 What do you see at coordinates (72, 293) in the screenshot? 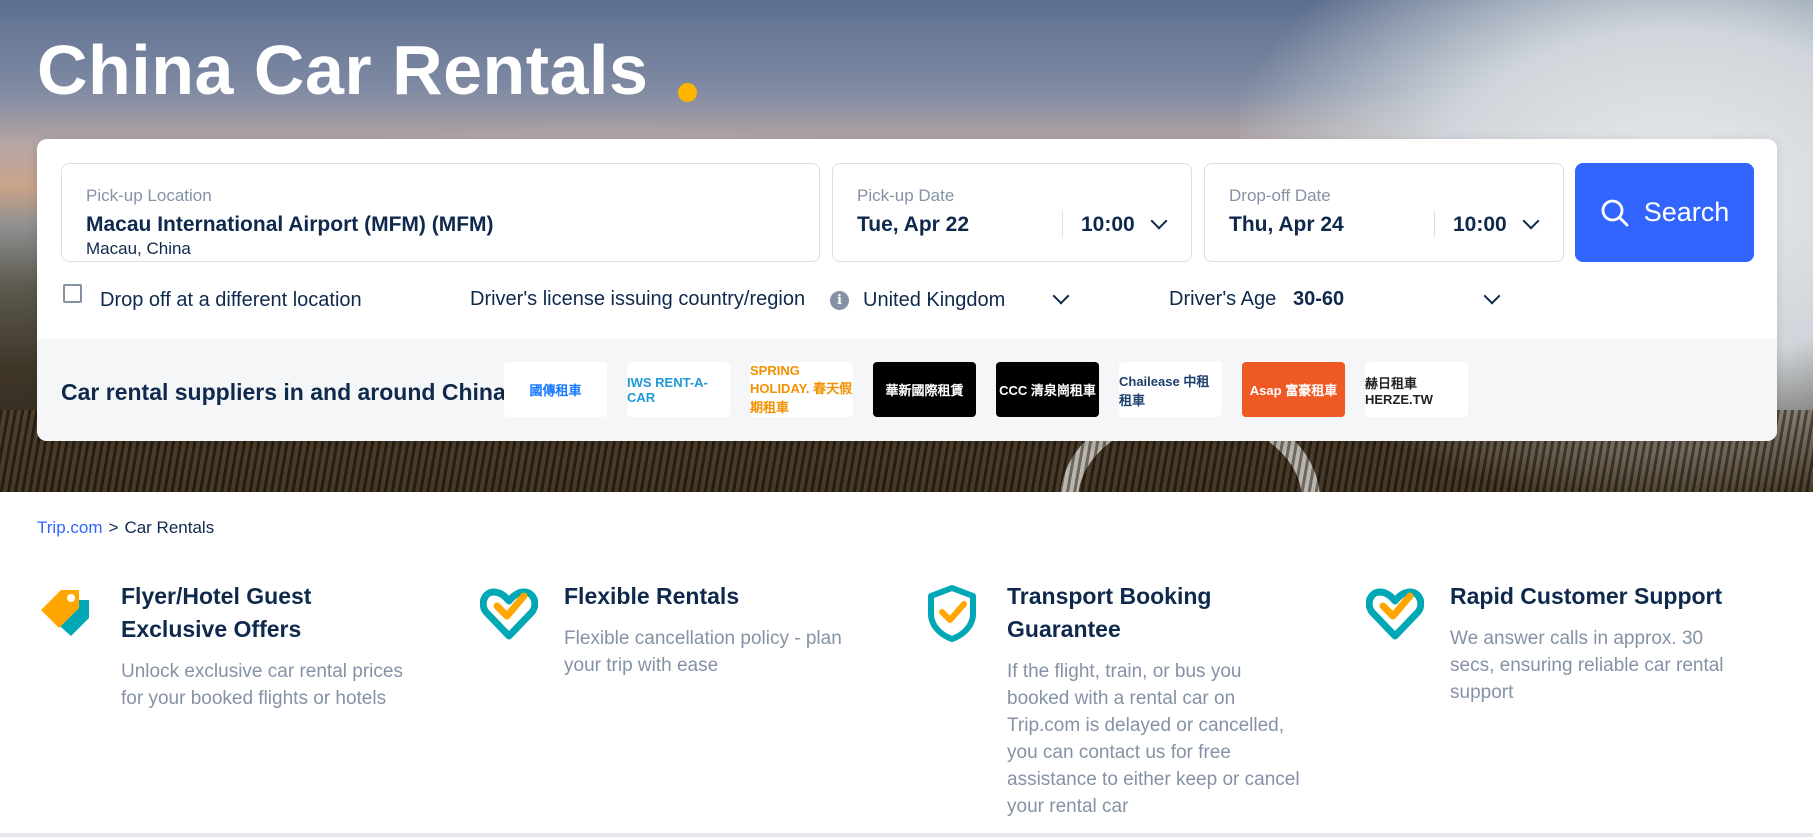
I see `different-location-checkbox` at bounding box center [72, 293].